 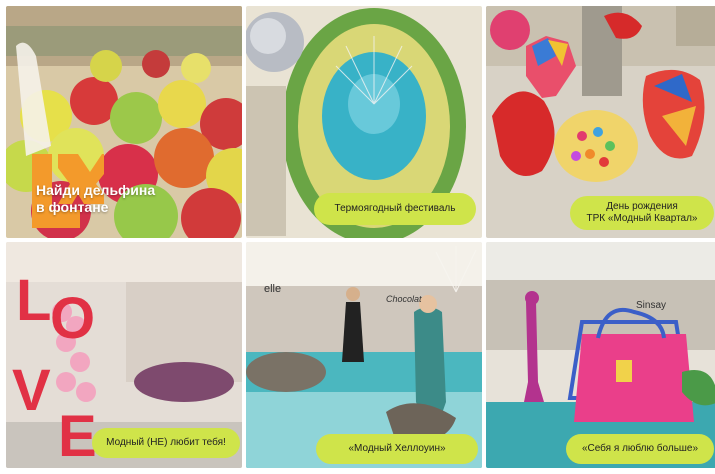 What do you see at coordinates (72, 318) in the screenshot?
I see `love-sign-o: O` at bounding box center [72, 318].